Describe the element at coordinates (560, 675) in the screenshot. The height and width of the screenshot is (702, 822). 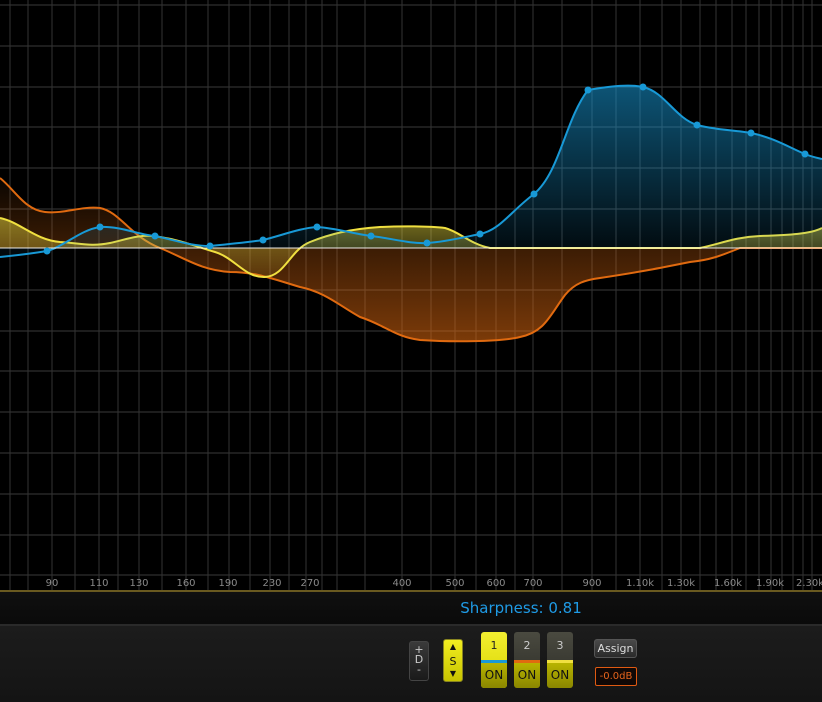
I see `band-3-on-toggle: ON` at that location.